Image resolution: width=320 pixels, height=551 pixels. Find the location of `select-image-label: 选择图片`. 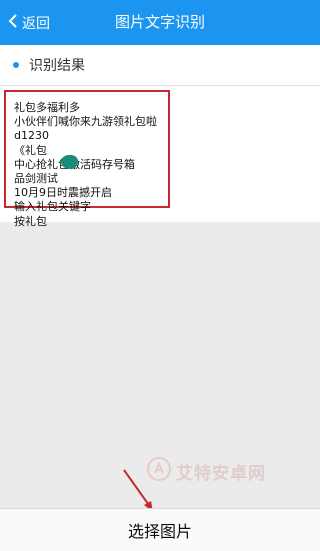

select-image-label: 选择图片 is located at coordinates (159, 531).